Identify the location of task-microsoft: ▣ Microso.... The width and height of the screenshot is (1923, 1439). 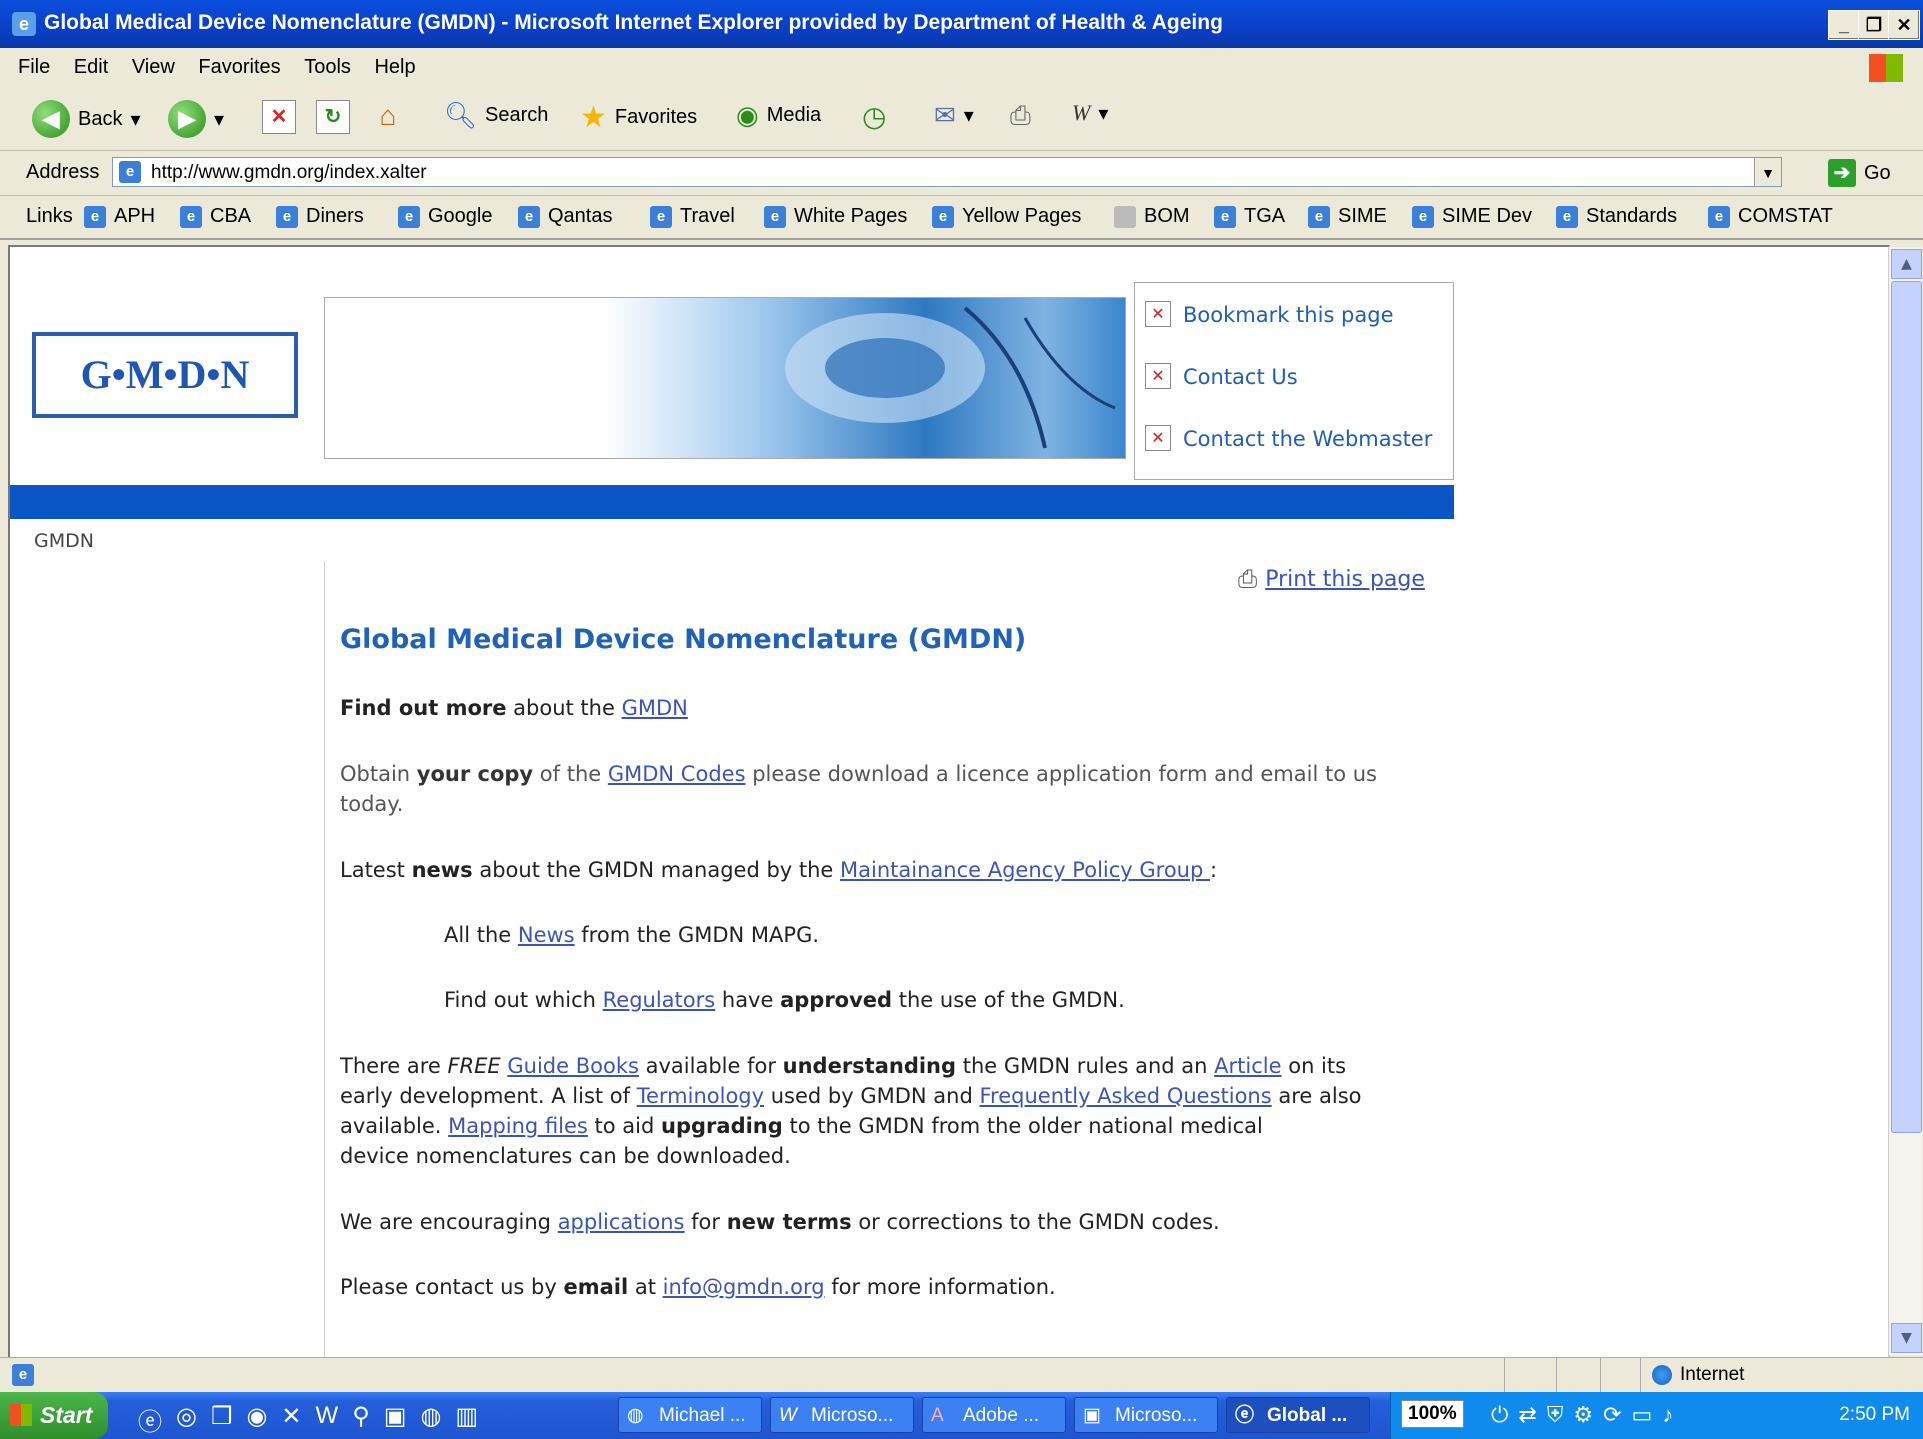
(1146, 1415).